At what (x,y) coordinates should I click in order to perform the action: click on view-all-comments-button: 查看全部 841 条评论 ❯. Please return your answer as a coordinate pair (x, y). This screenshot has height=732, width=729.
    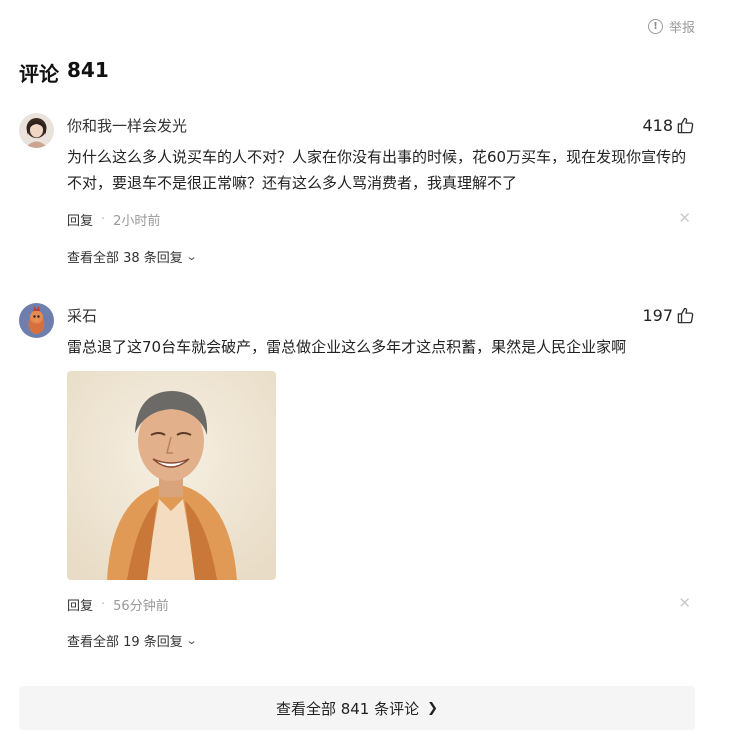
    Looking at the image, I should click on (357, 708).